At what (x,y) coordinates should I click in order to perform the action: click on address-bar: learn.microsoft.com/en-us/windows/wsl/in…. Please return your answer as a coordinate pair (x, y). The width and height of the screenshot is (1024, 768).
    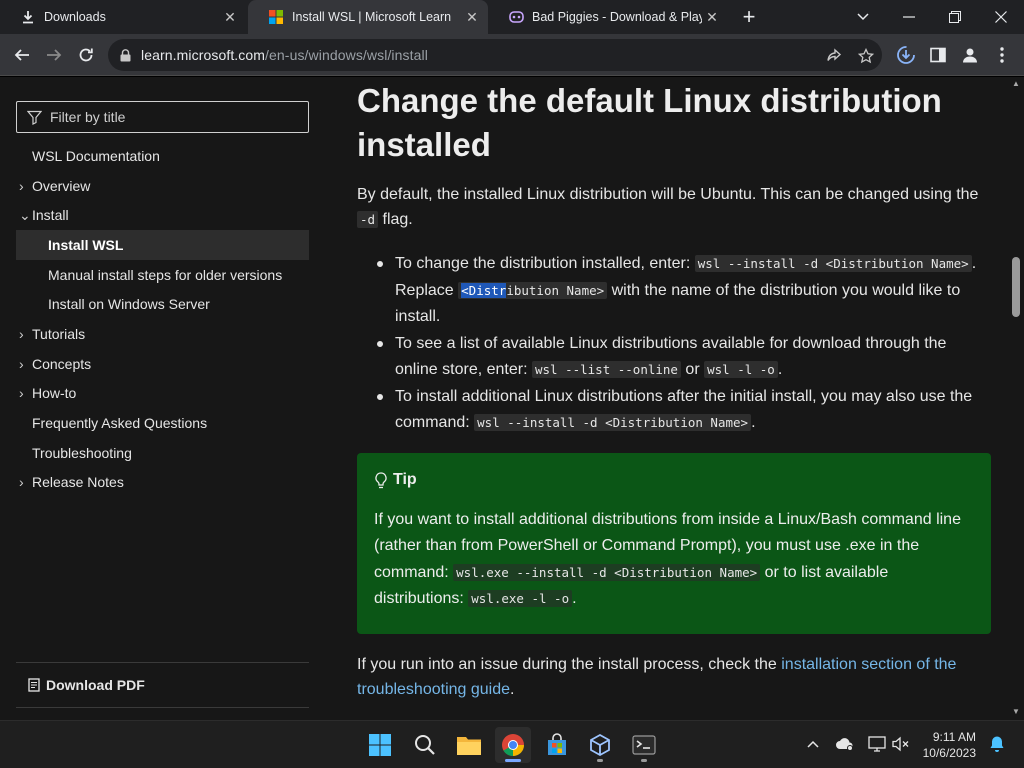
    Looking at the image, I should click on (495, 55).